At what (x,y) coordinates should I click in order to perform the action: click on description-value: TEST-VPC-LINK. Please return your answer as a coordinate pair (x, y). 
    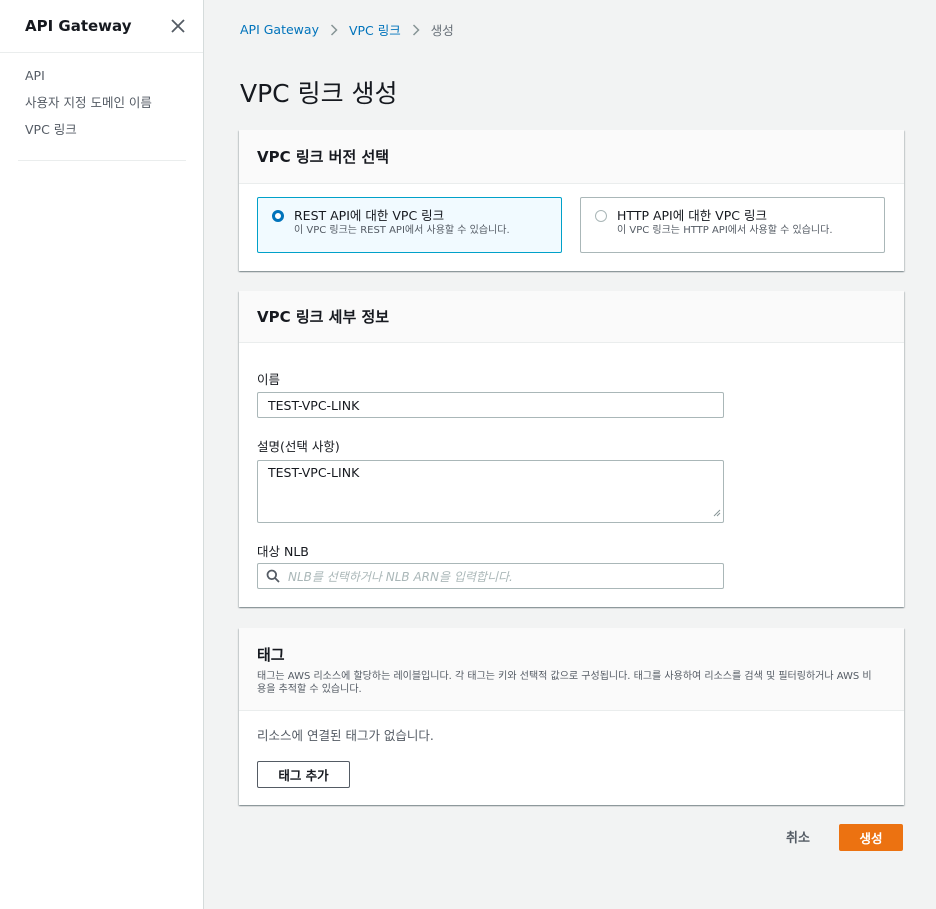
    Looking at the image, I should click on (314, 472).